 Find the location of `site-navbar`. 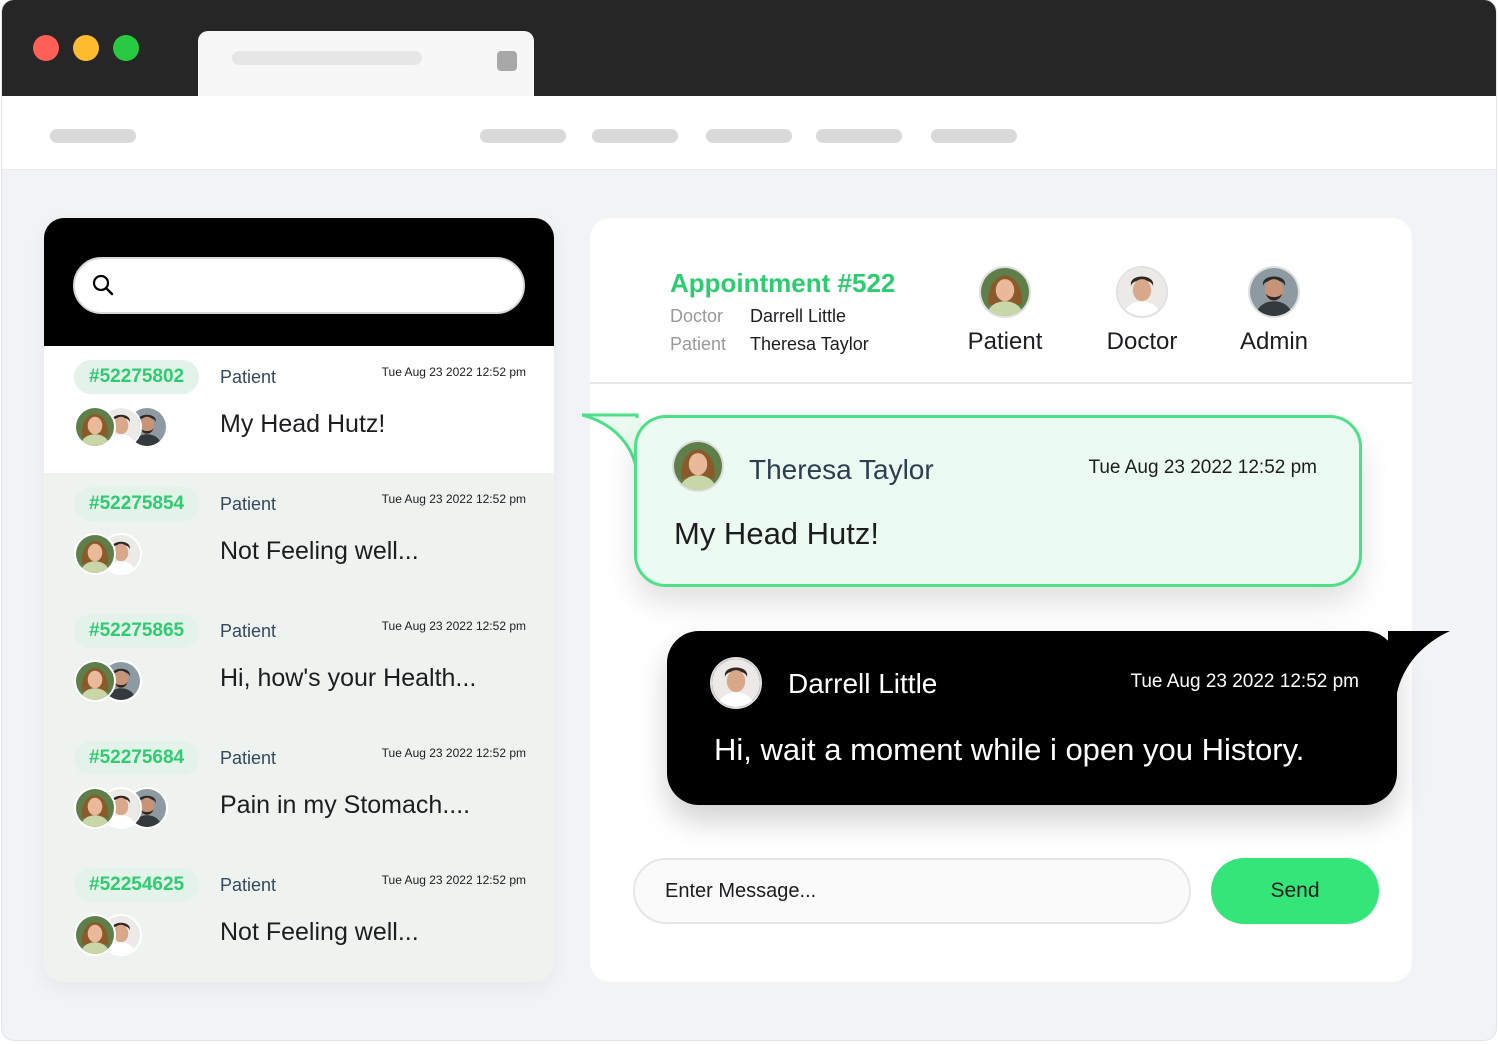

site-navbar is located at coordinates (749, 133).